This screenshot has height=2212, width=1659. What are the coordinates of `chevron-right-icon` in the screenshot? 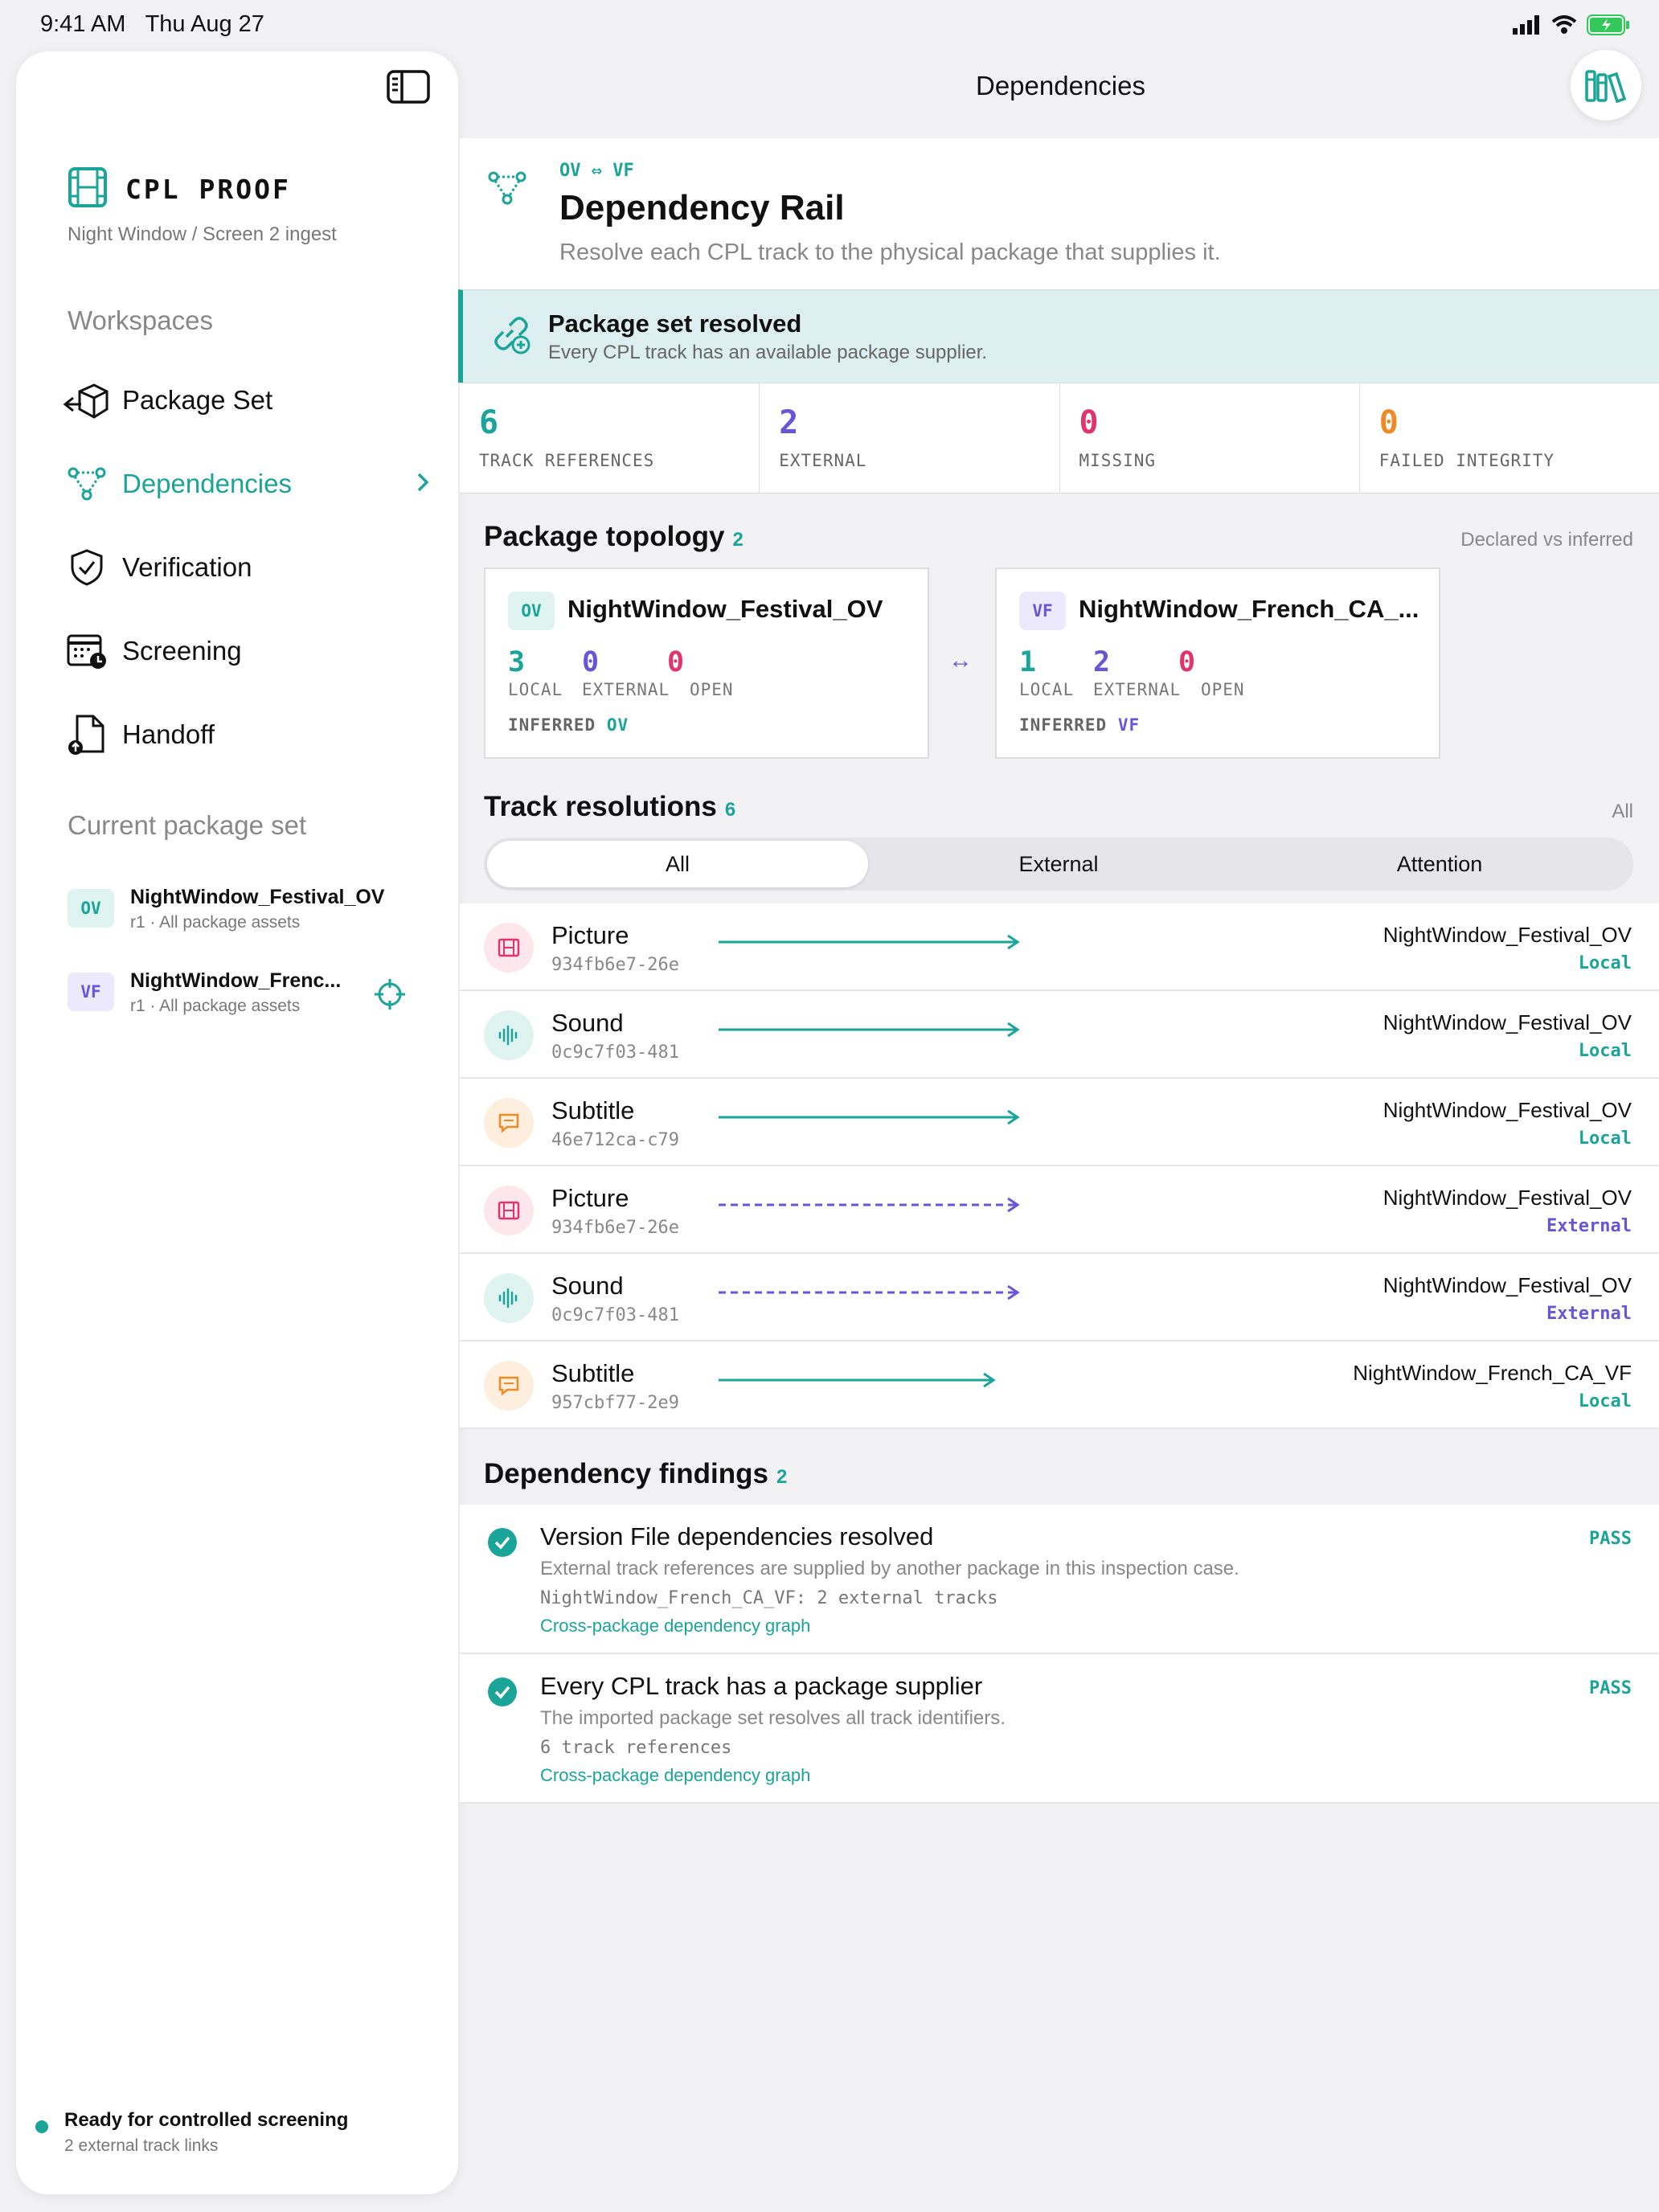 It's located at (423, 485).